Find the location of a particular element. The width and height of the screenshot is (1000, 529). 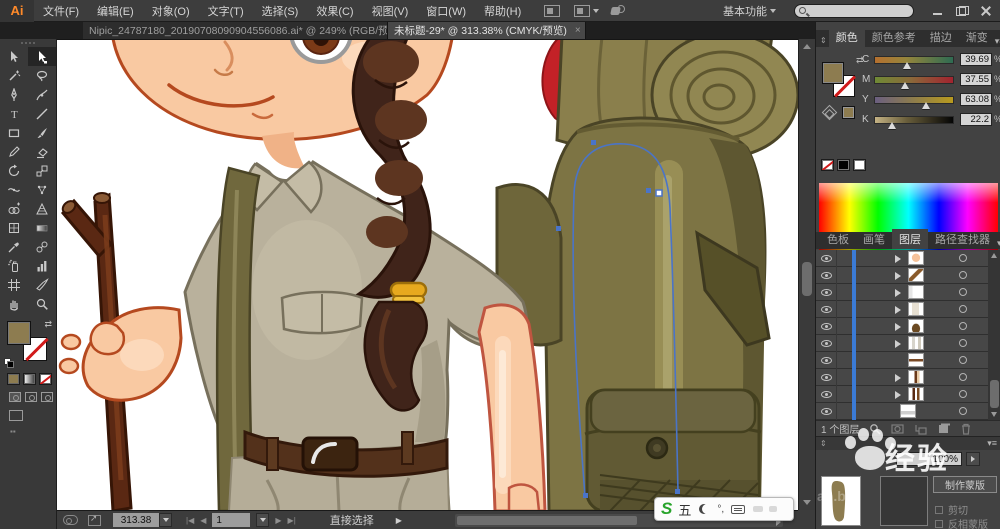

curvature-tool is located at coordinates (42, 94).